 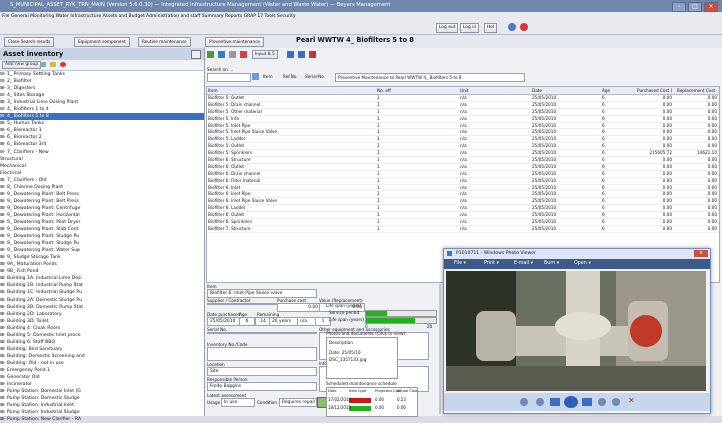 What do you see at coordinates (290, 76) in the screenshot?
I see `radio-ref-no: Ref.No.` at bounding box center [290, 76].